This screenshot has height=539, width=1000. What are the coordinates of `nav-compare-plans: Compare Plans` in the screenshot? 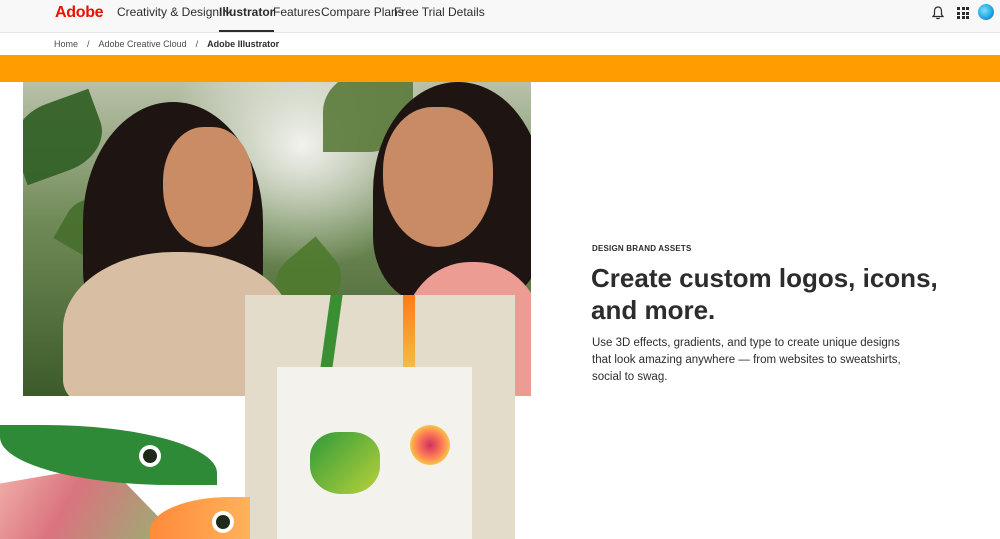 It's located at (362, 16).